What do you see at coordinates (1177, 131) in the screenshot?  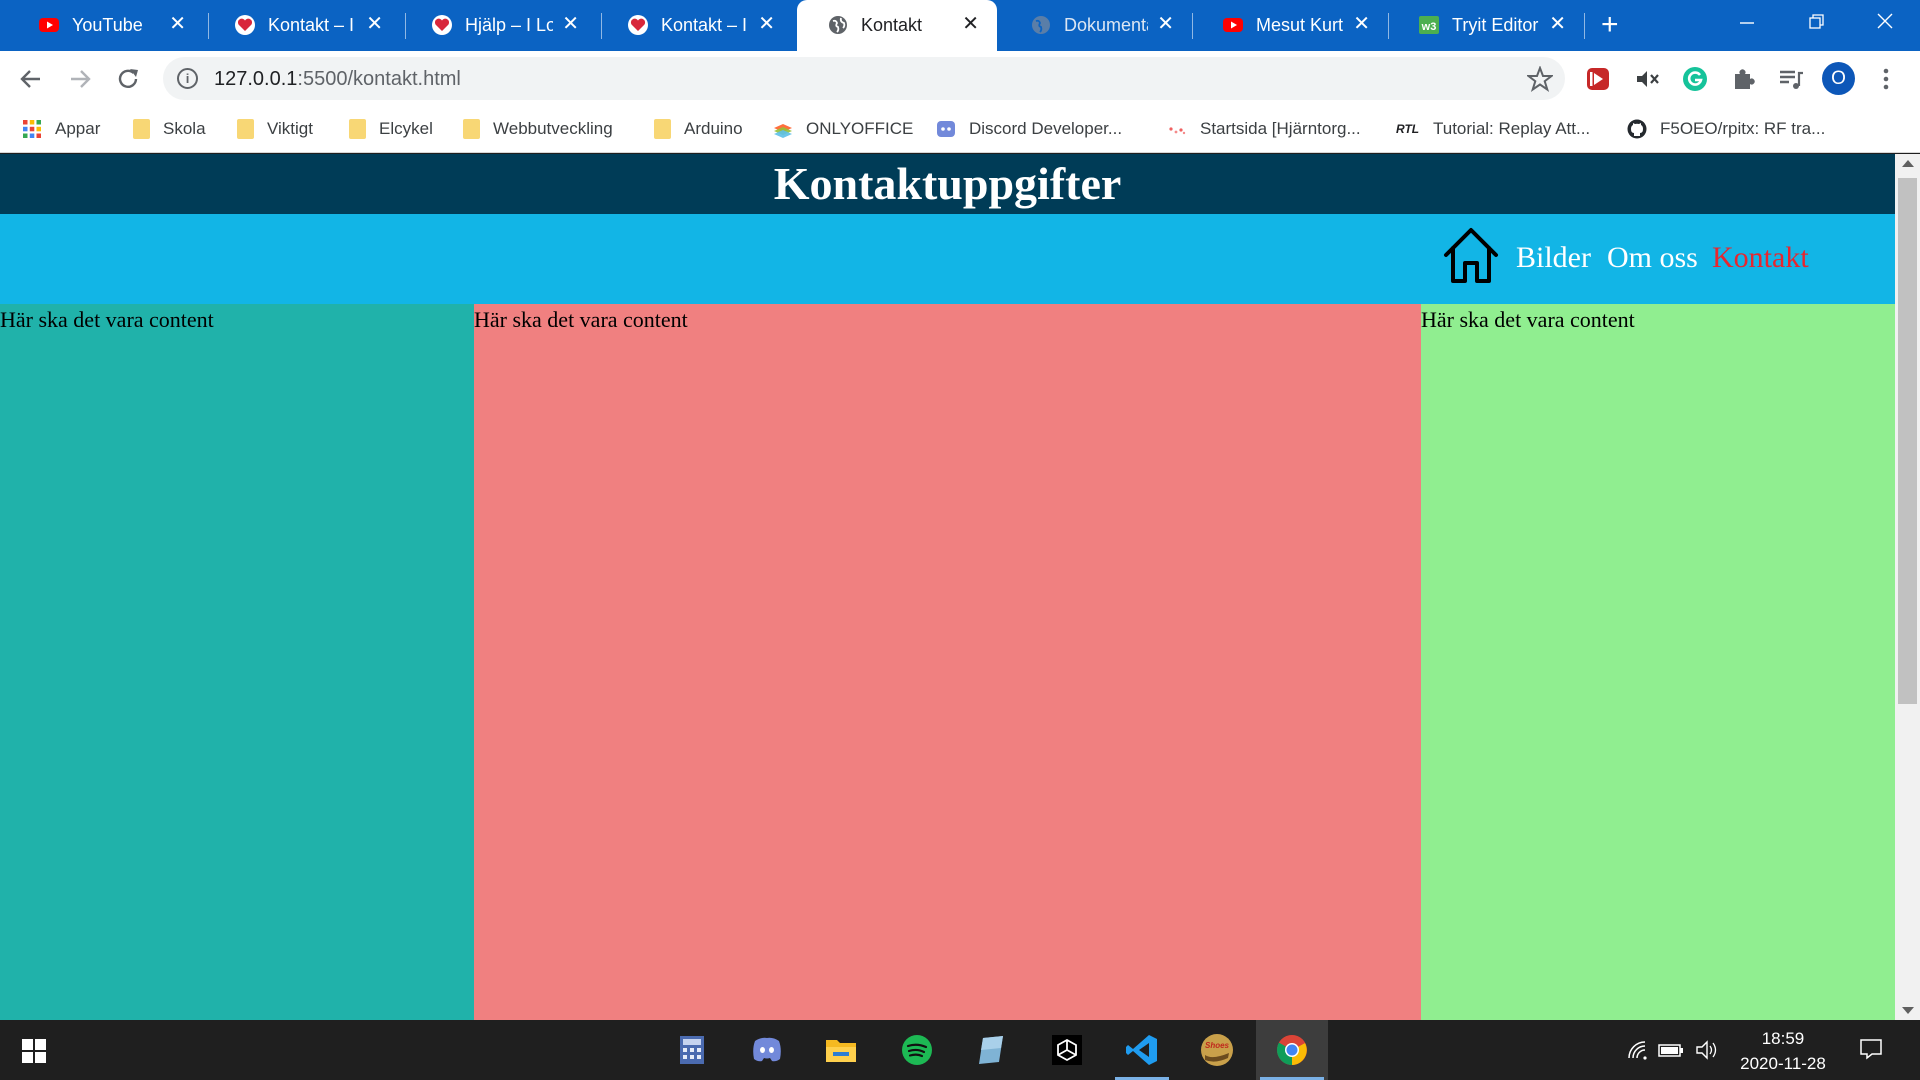 I see `dots-icon` at bounding box center [1177, 131].